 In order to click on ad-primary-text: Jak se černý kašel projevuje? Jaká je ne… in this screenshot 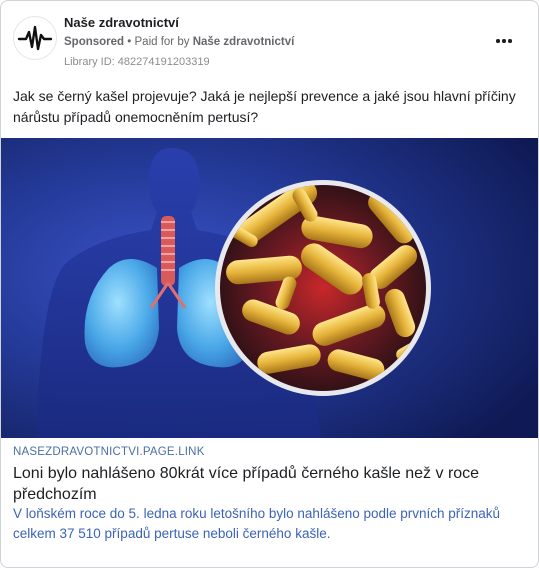, I will do `click(264, 106)`.